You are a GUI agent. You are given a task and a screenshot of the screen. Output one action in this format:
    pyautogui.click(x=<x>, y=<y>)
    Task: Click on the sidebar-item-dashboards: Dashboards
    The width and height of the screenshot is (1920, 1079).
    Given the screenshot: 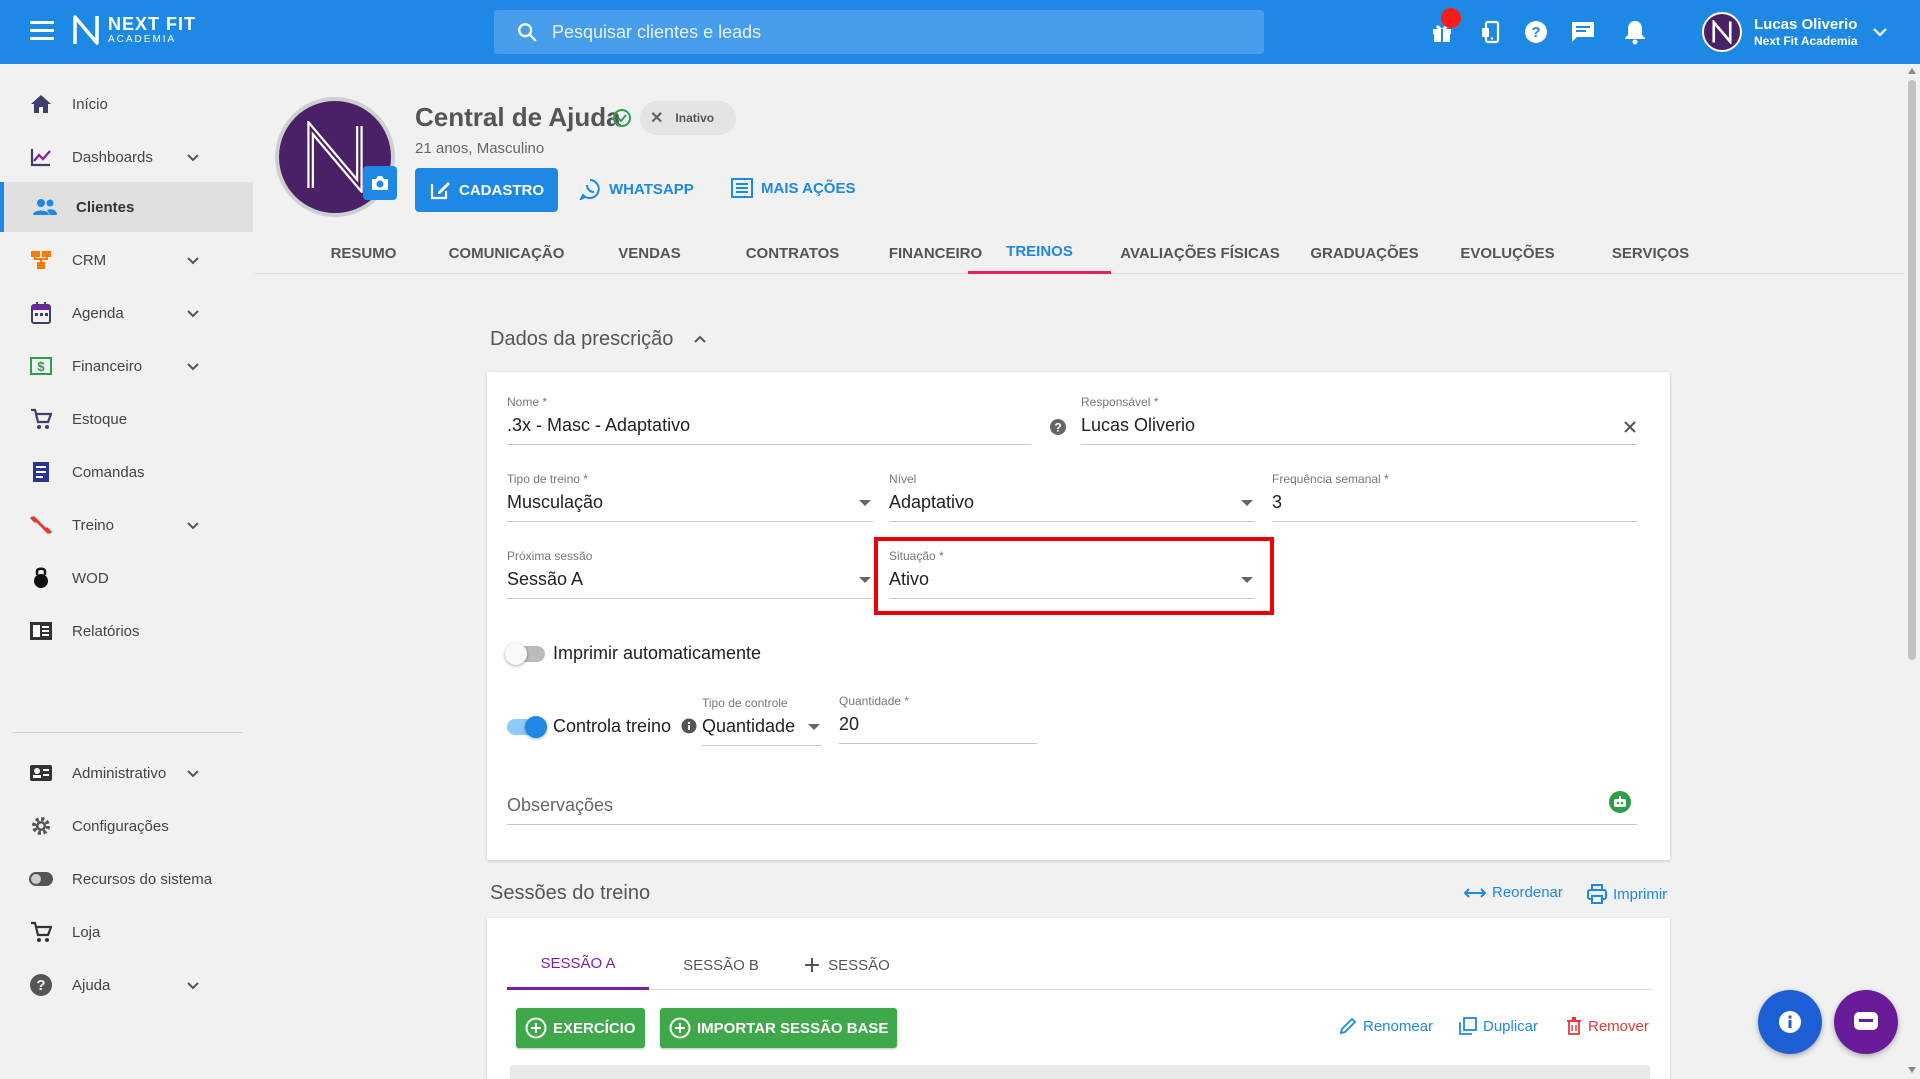 What is the action you would take?
    pyautogui.click(x=126, y=157)
    